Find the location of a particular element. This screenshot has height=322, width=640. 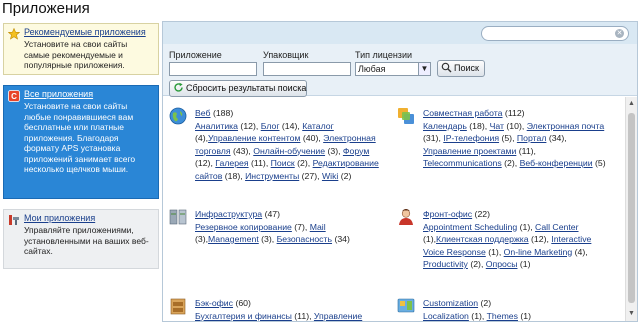

subcategory-link: Call Center is located at coordinates (556, 227).